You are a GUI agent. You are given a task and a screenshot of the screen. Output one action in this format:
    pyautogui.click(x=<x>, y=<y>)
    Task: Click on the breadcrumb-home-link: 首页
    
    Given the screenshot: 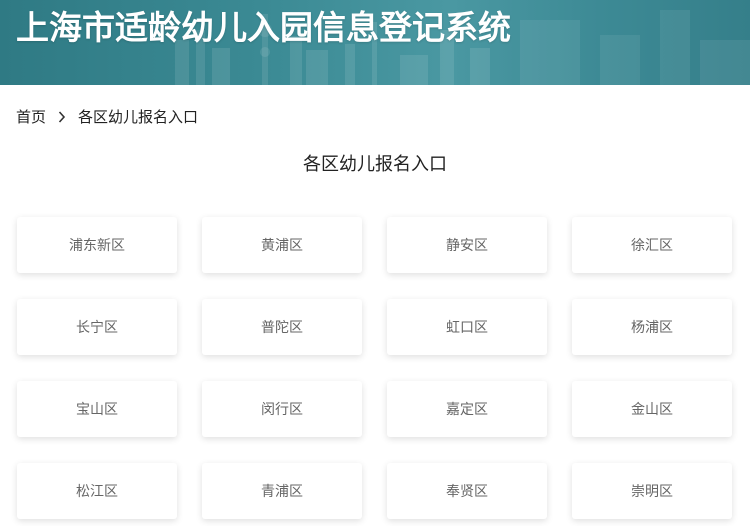 What is the action you would take?
    pyautogui.click(x=31, y=117)
    